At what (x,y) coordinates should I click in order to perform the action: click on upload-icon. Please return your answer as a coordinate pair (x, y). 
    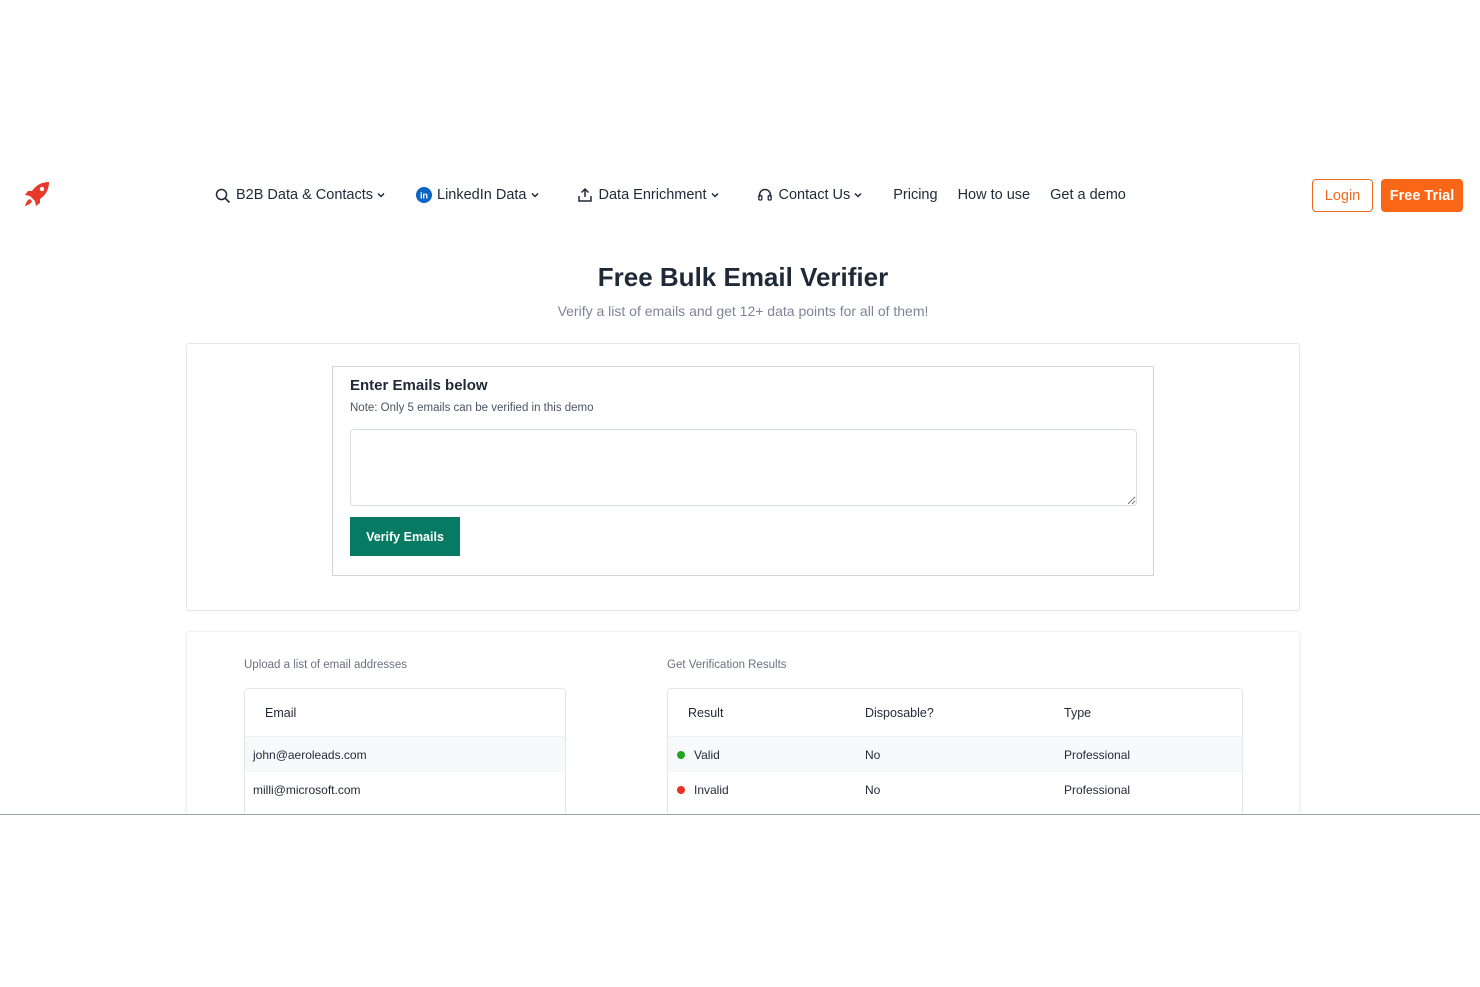
    Looking at the image, I should click on (585, 195).